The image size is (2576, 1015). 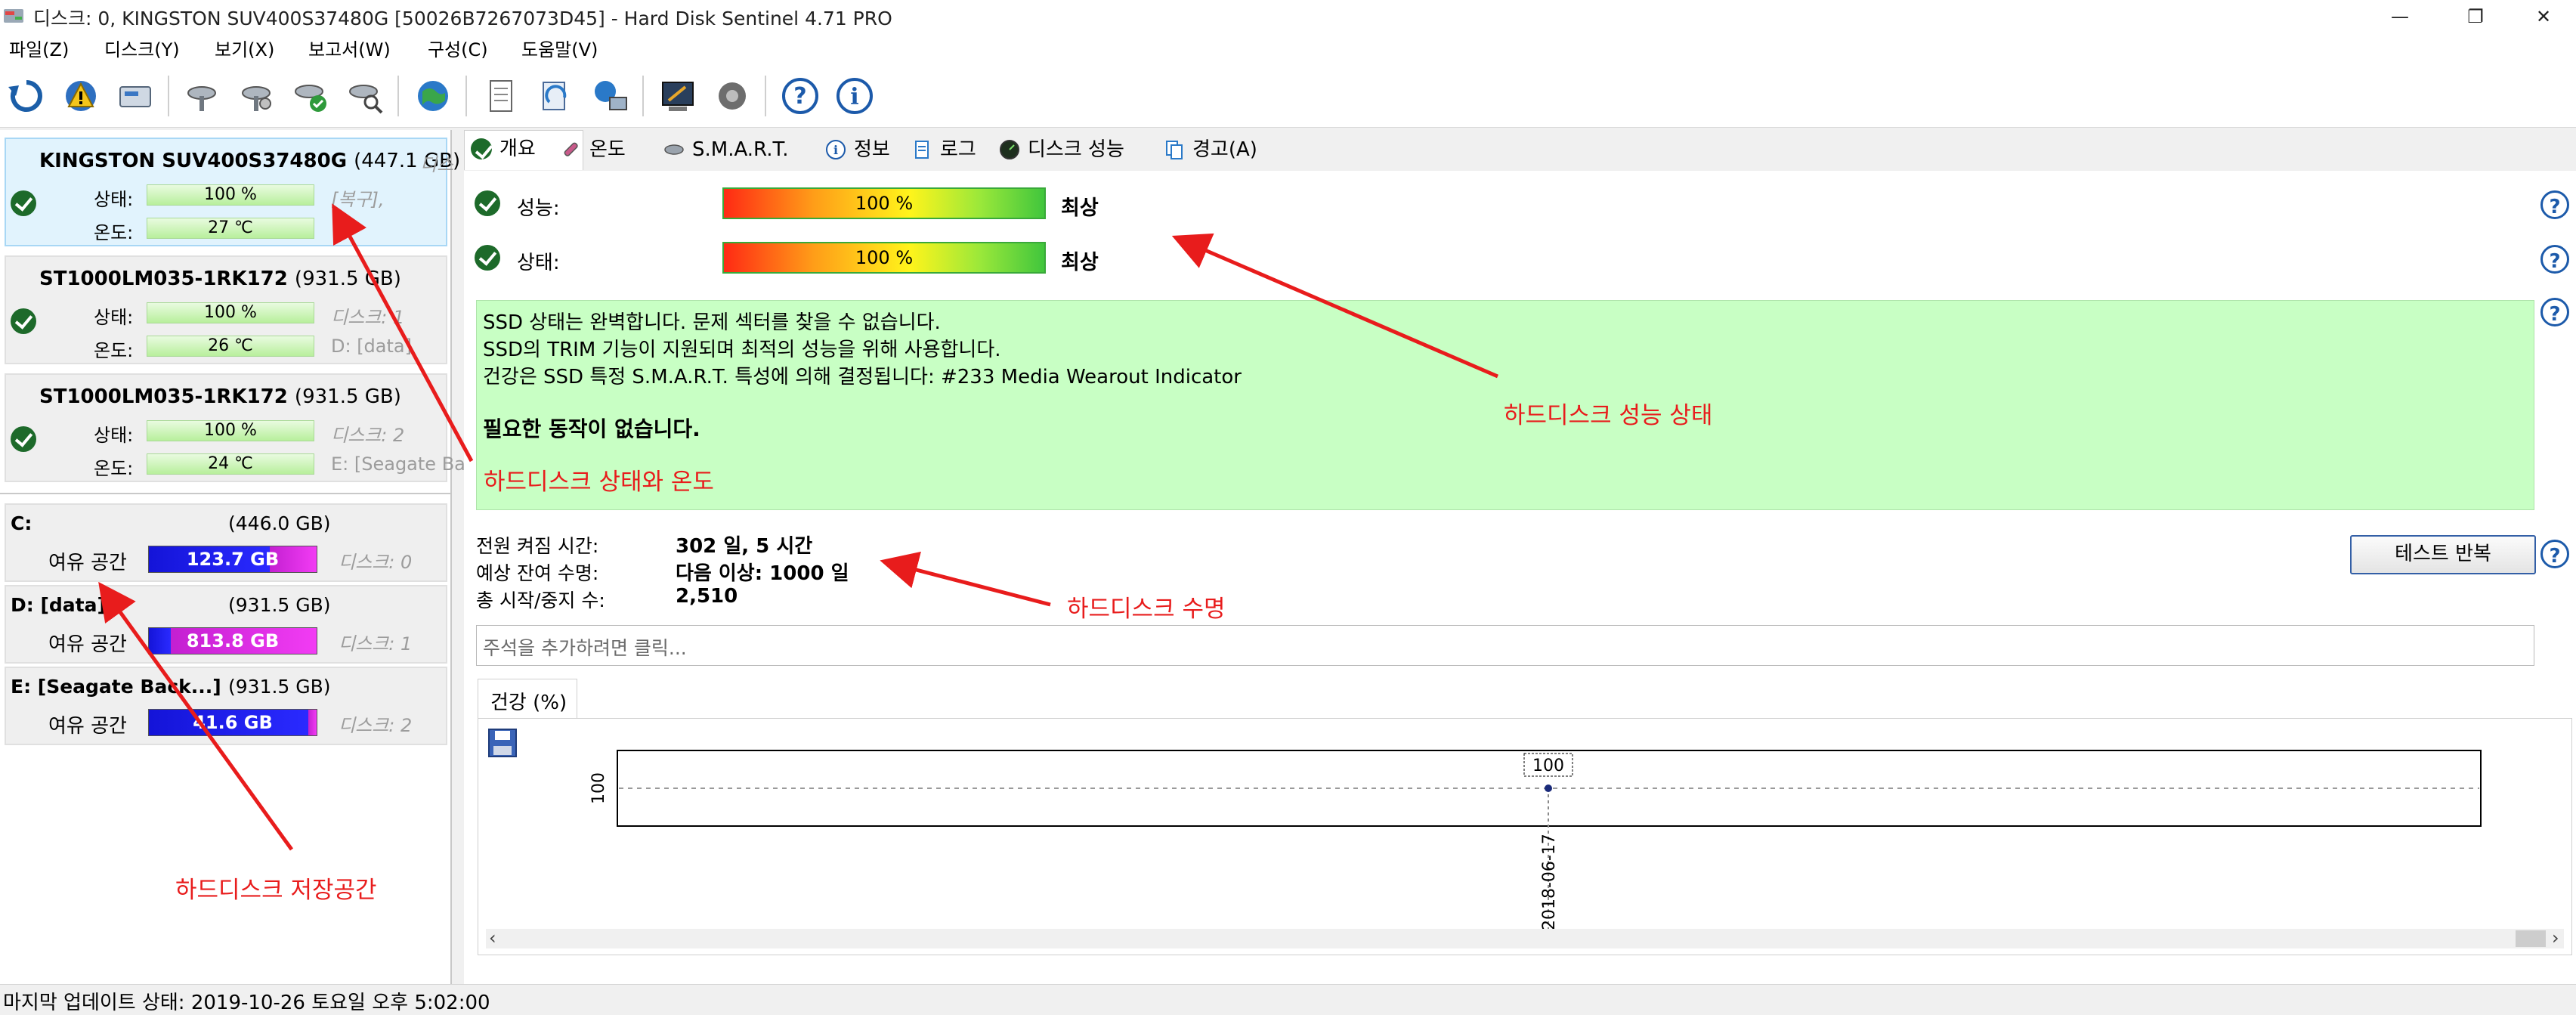 What do you see at coordinates (349, 50) in the screenshot?
I see `menu-report: 보고서(W)` at bounding box center [349, 50].